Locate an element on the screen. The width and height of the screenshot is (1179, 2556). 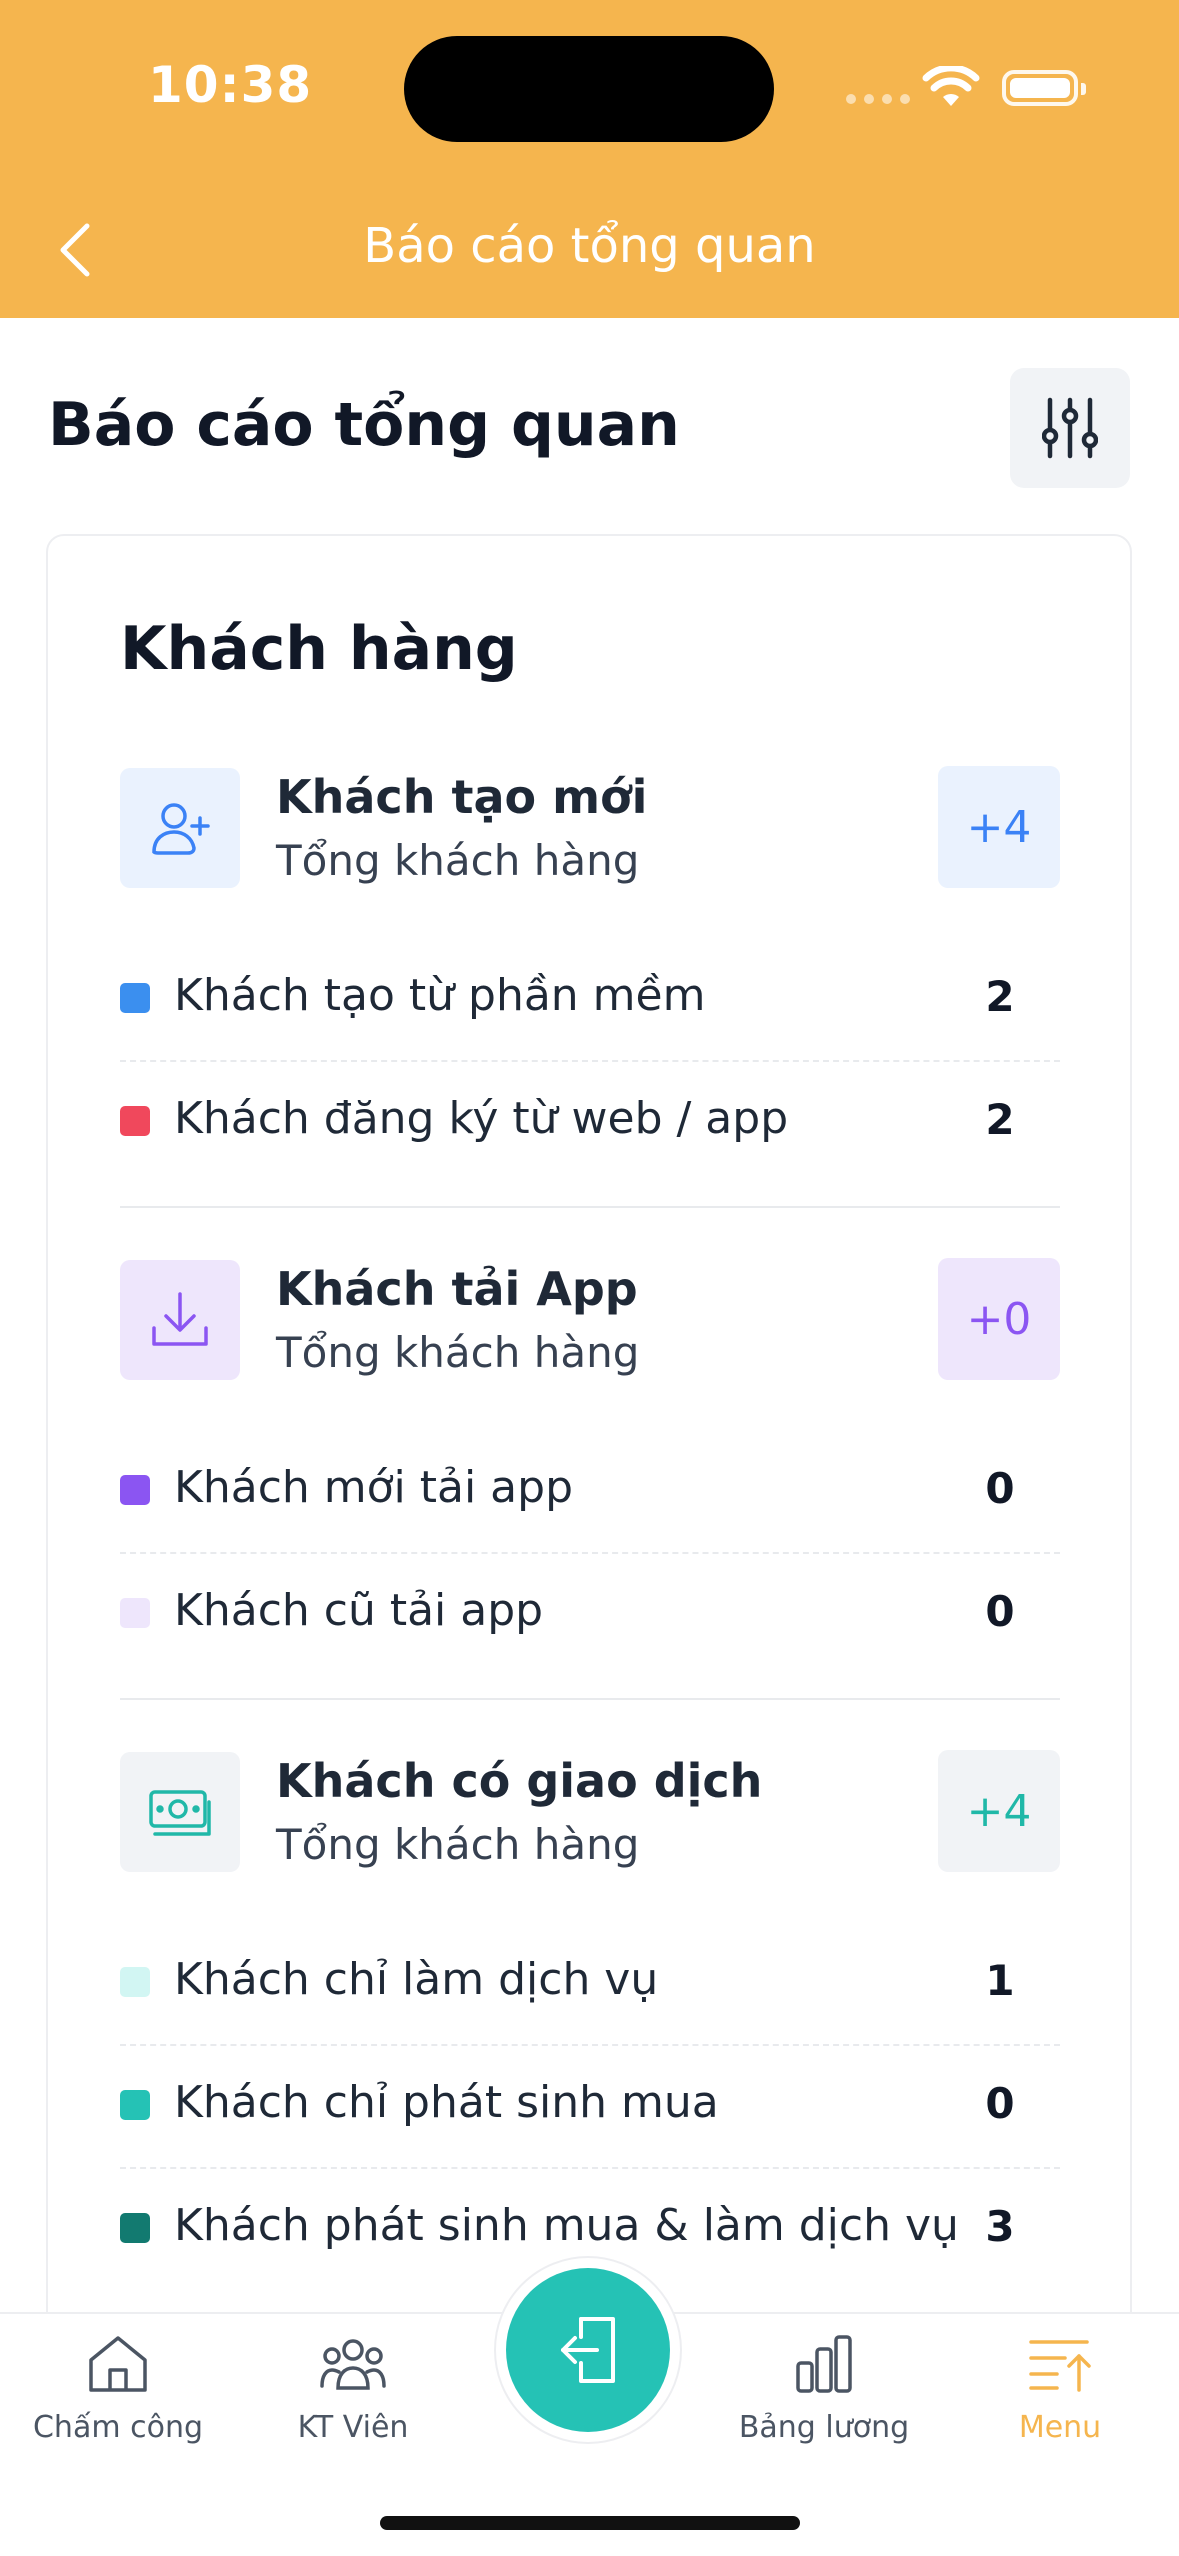
dynamic-island is located at coordinates (589, 89).